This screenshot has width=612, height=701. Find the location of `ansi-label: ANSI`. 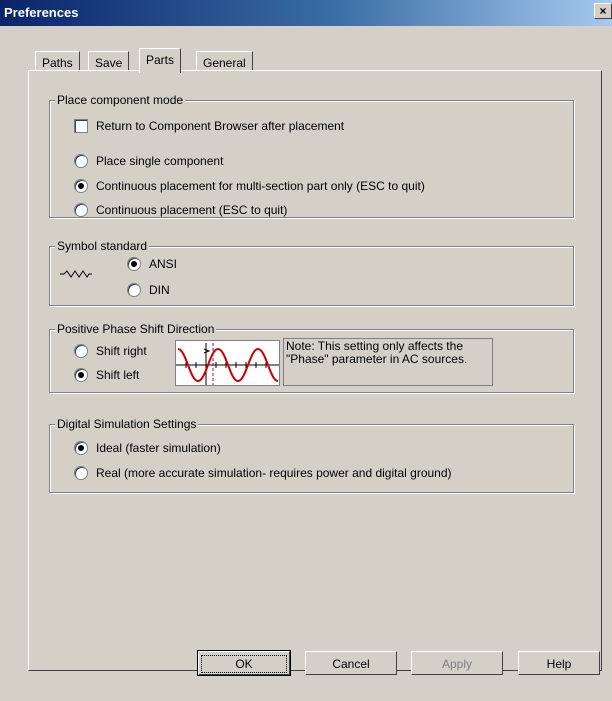

ansi-label: ANSI is located at coordinates (163, 264).